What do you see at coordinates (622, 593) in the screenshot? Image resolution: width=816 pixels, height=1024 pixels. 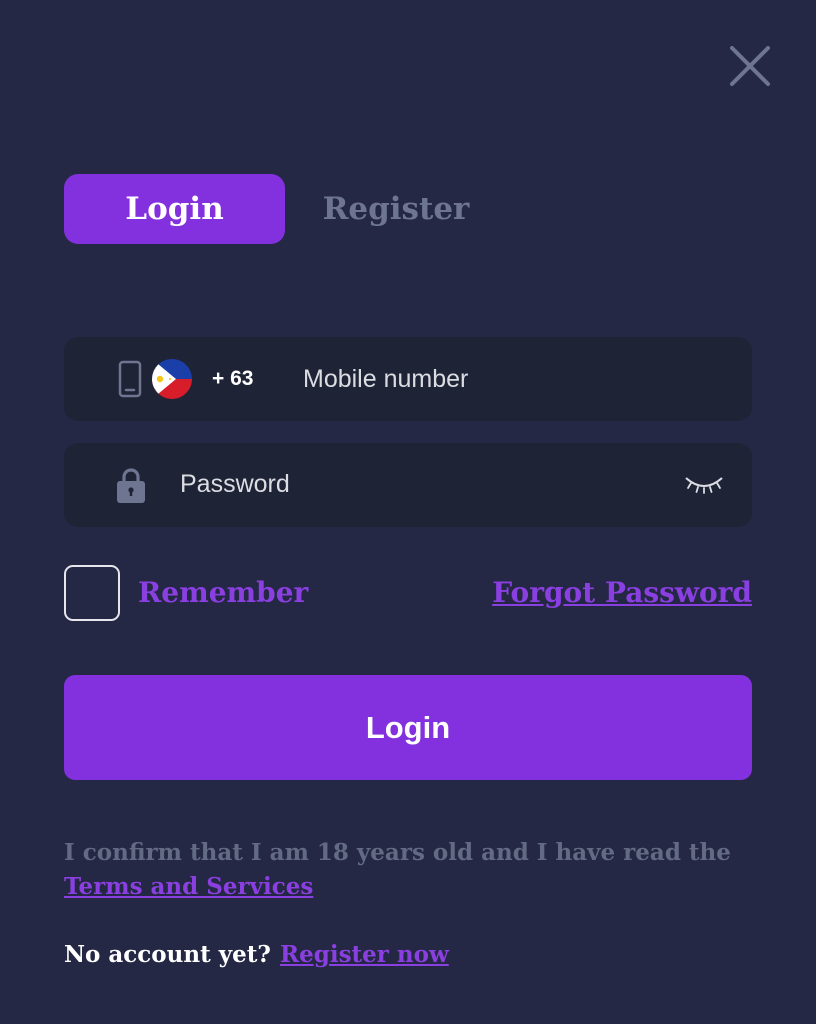 I see `forgot-password-link: Forgot Password` at bounding box center [622, 593].